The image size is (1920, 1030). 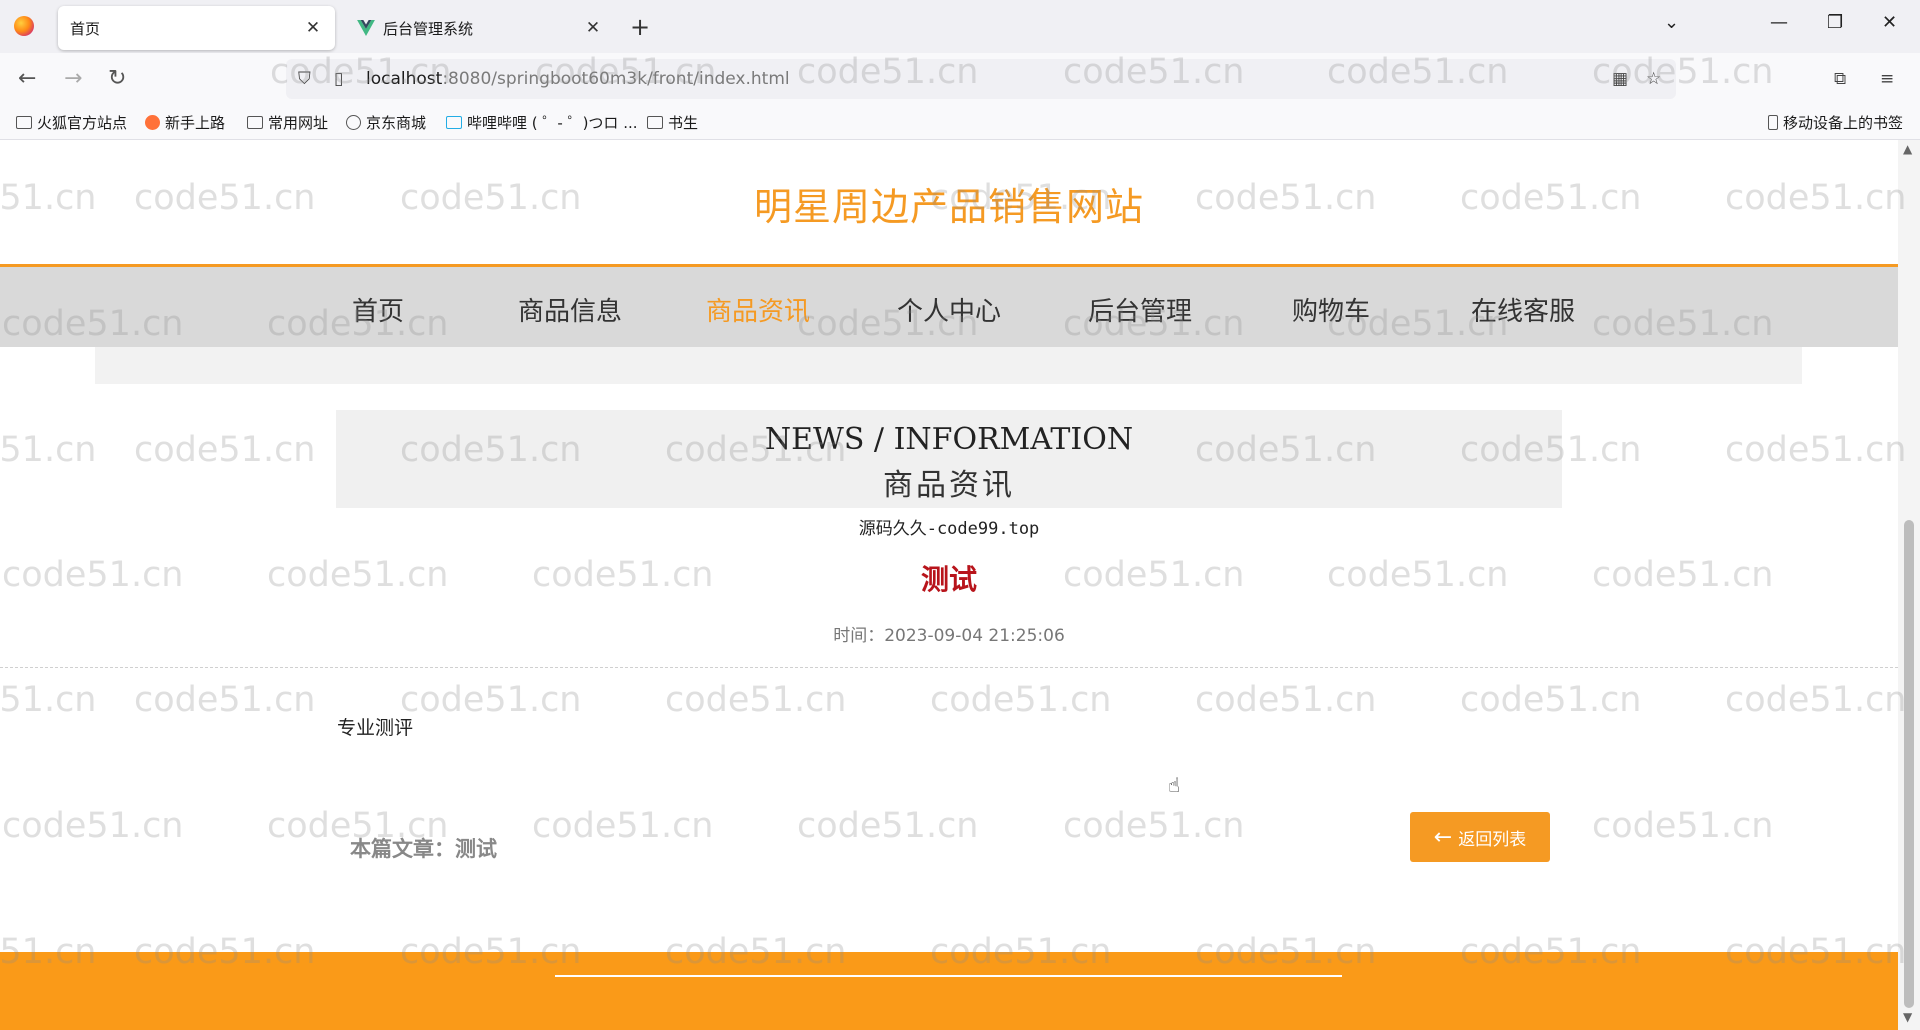 I want to click on menu-item-admin: 后台管理, so click(x=1140, y=309).